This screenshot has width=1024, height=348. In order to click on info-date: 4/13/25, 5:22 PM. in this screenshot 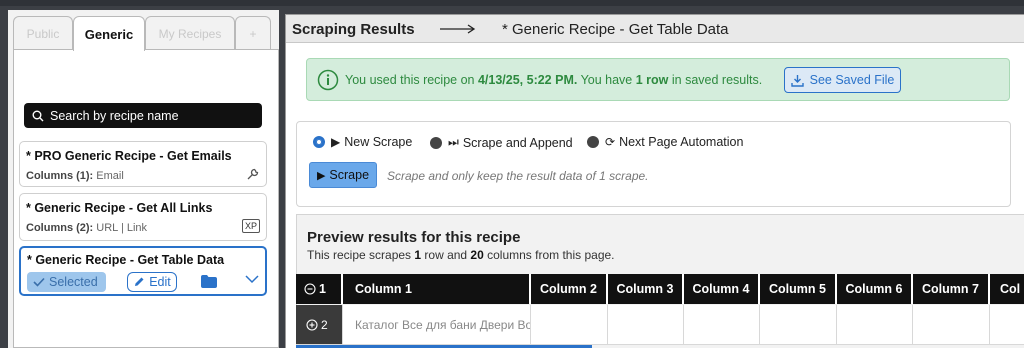, I will do `click(527, 80)`.